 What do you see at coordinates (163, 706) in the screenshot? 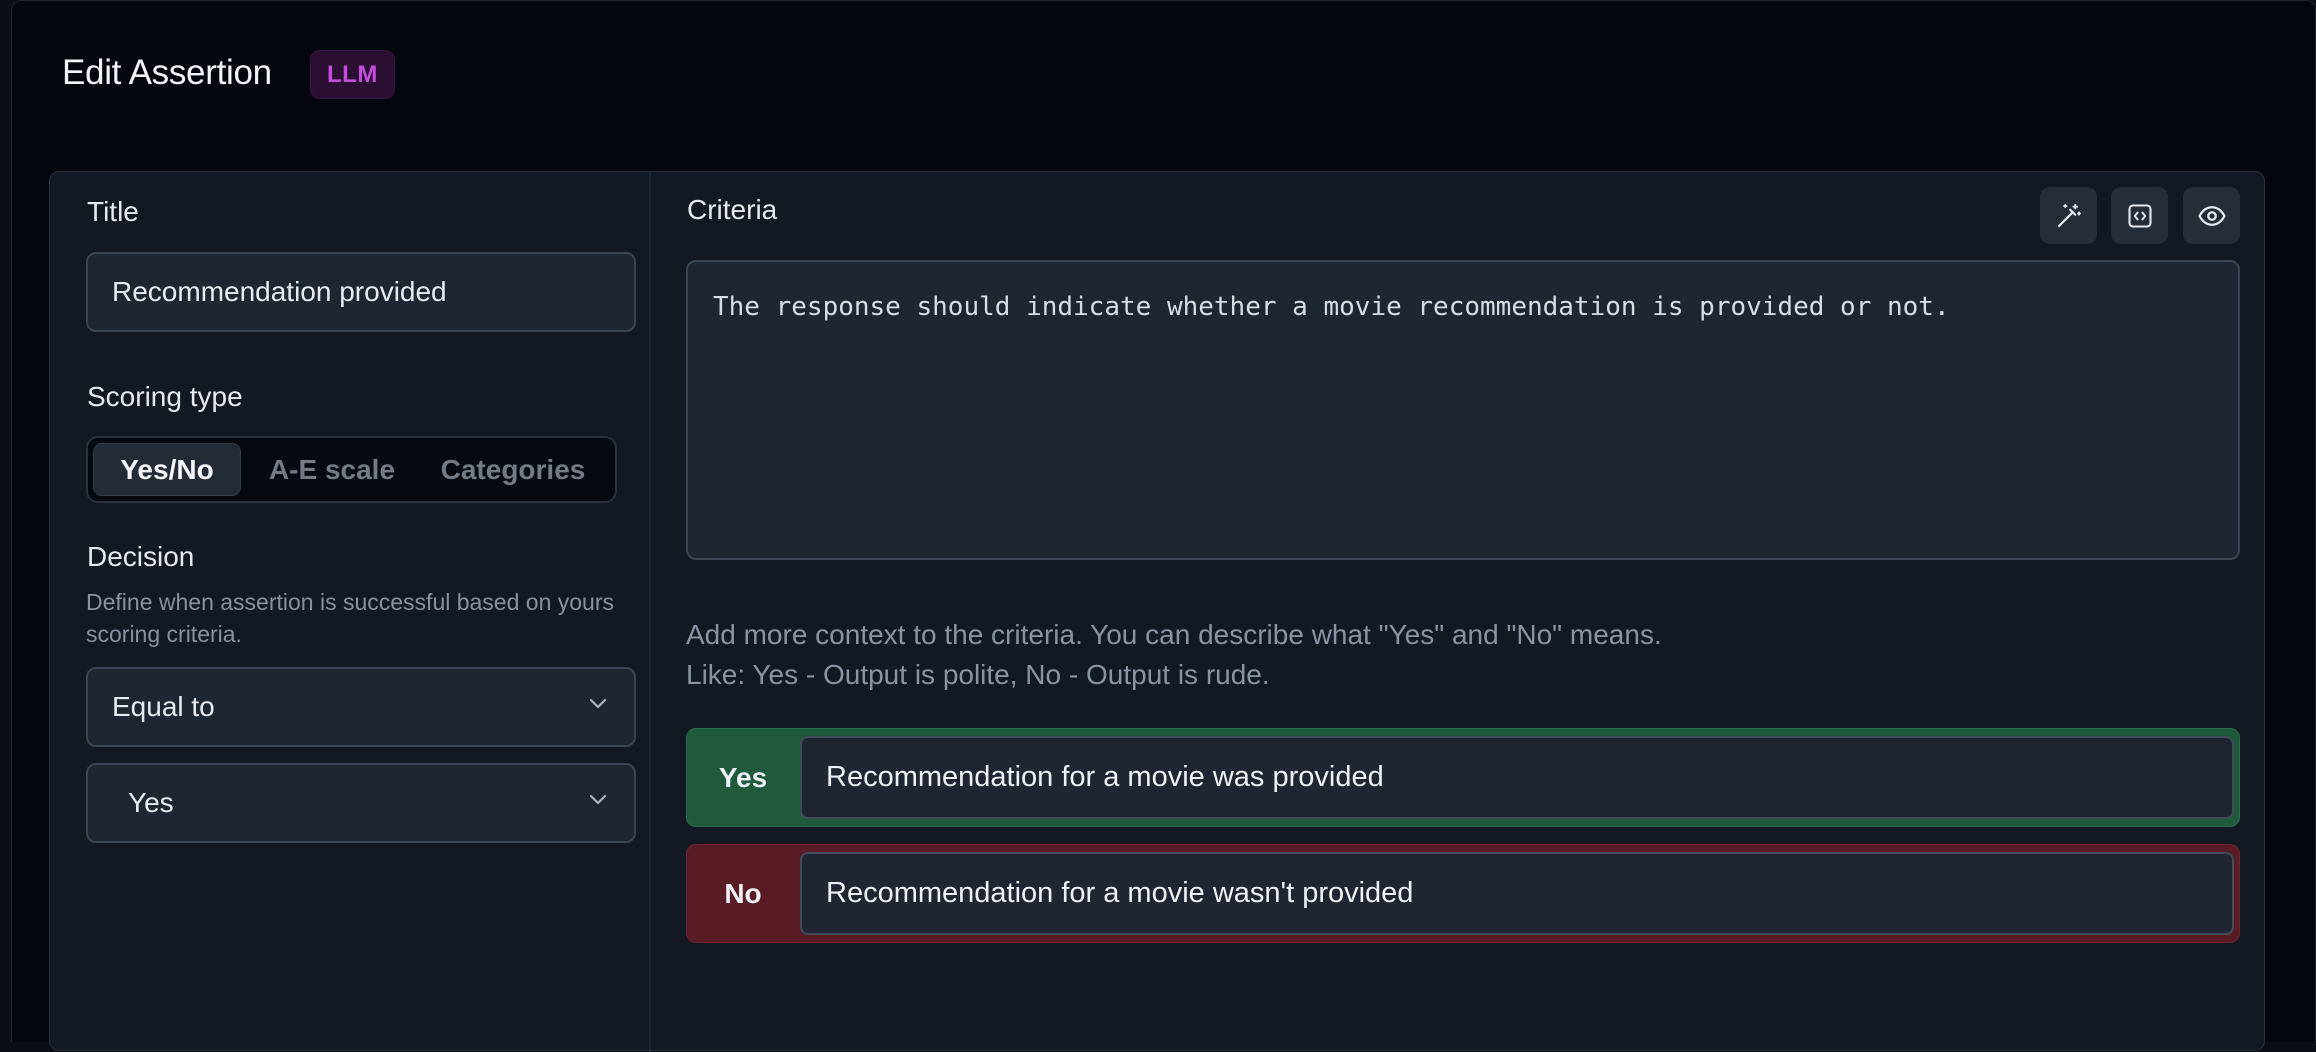
I see `decision-operator-value: Equal to` at bounding box center [163, 706].